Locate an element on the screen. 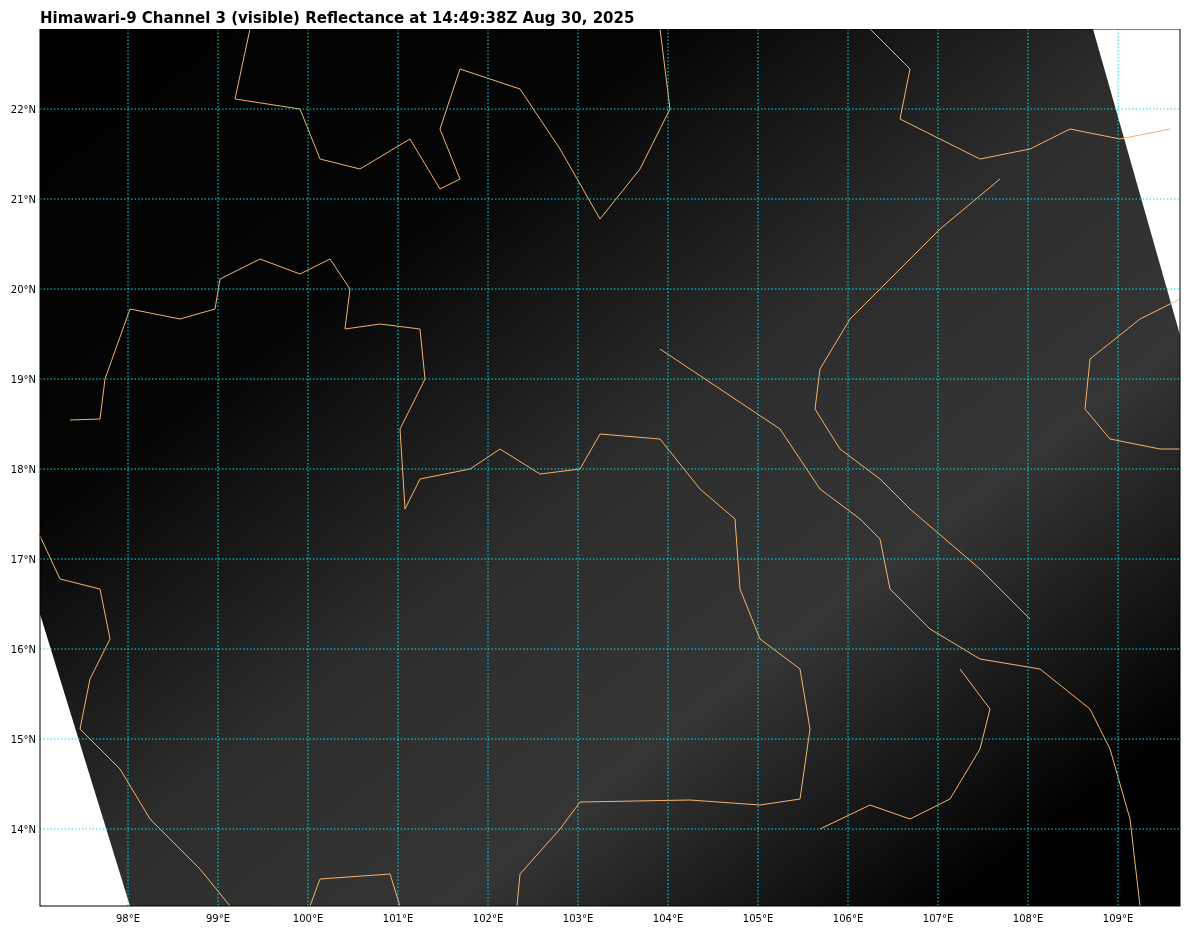 Image resolution: width=1200 pixels, height=929 pixels. longitude-label: 108°E is located at coordinates (1028, 918).